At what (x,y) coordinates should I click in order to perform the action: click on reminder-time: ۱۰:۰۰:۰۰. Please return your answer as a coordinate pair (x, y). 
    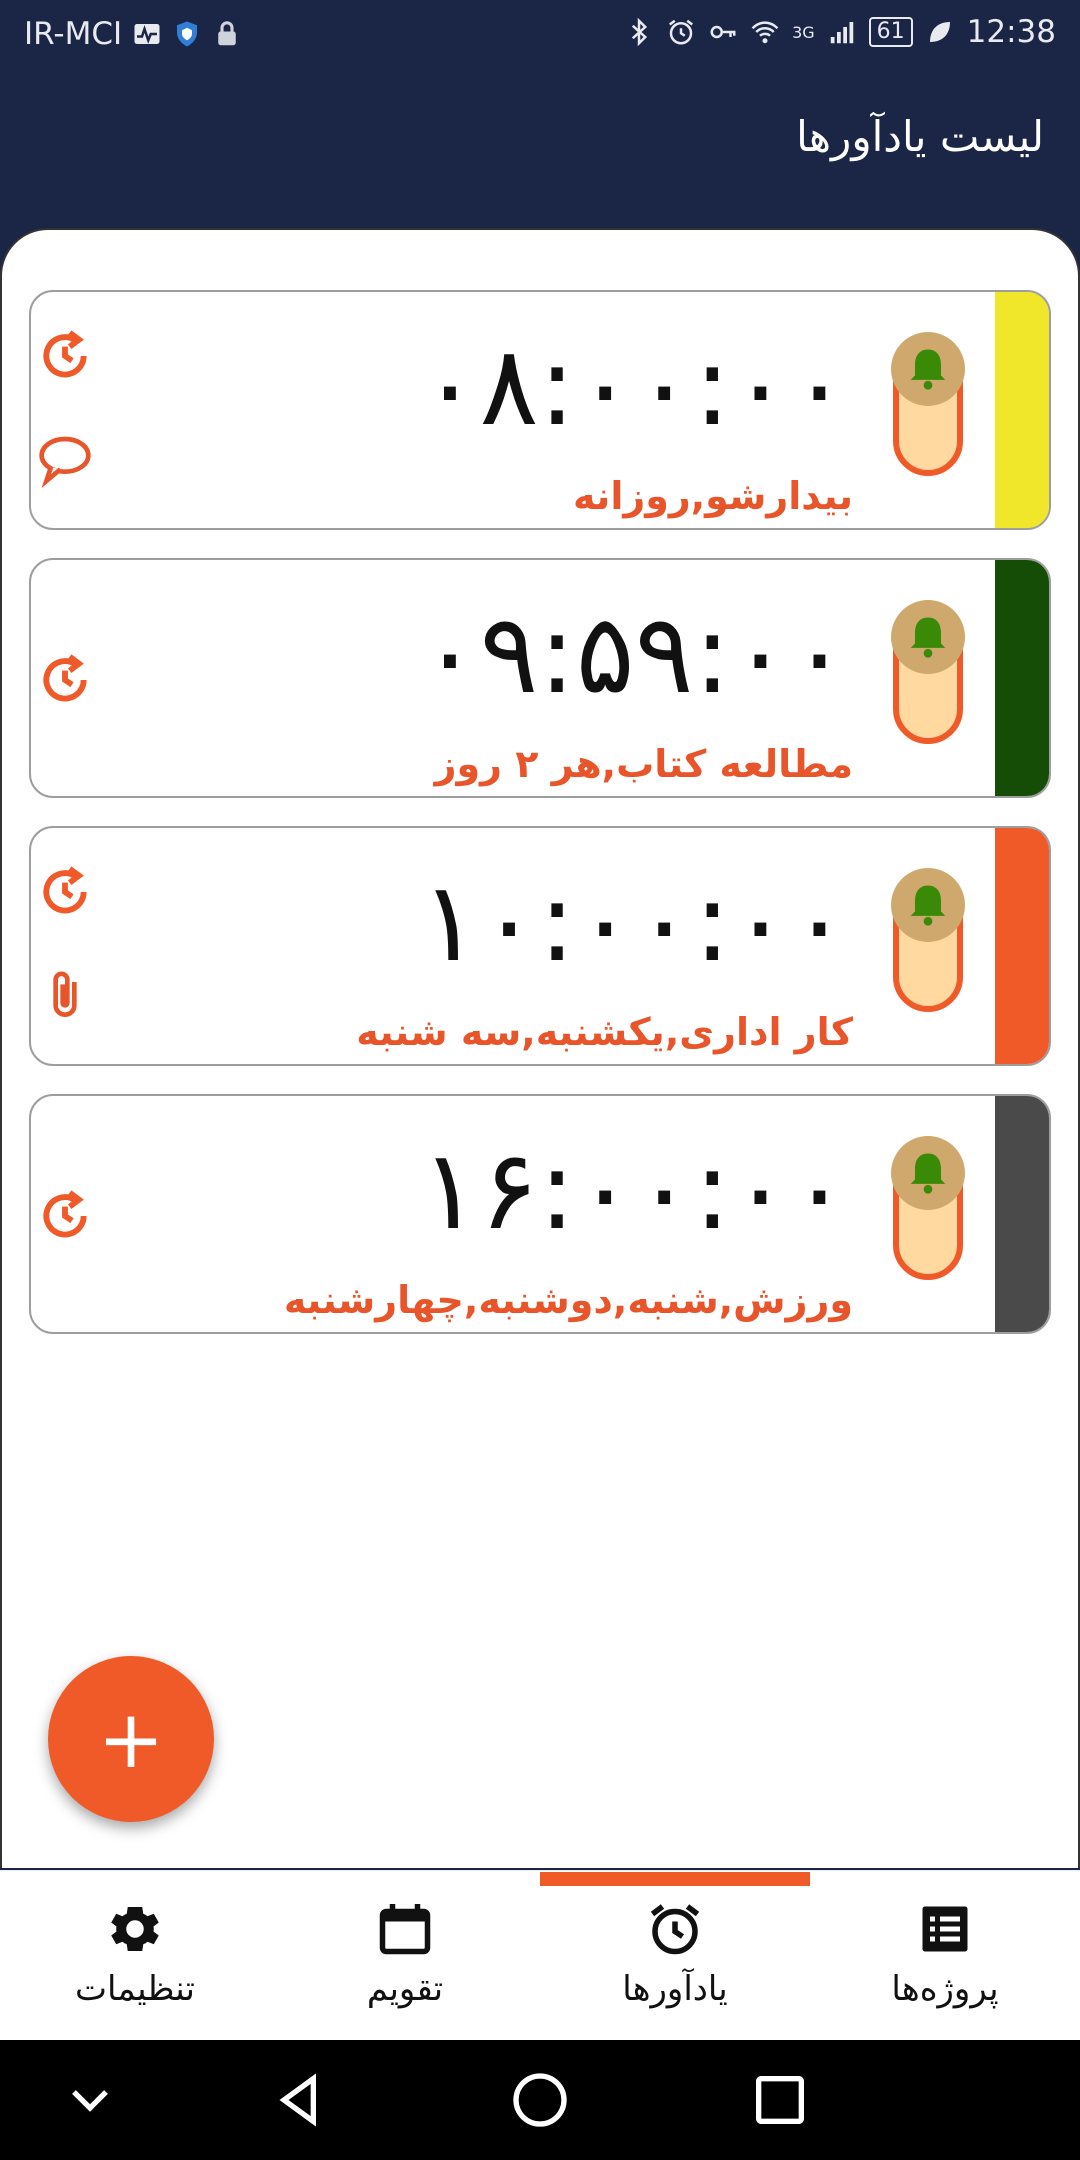
    Looking at the image, I should click on (634, 922).